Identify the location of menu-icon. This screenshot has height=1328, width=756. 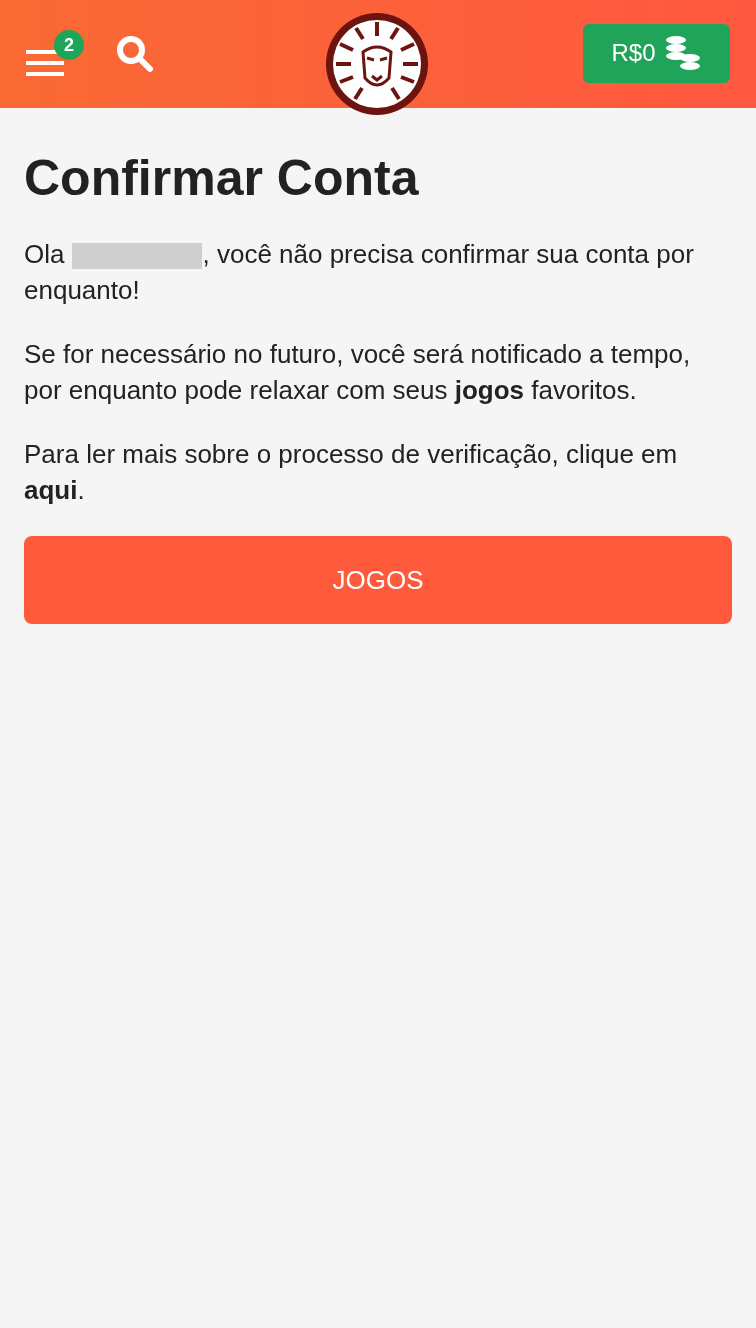
(45, 63).